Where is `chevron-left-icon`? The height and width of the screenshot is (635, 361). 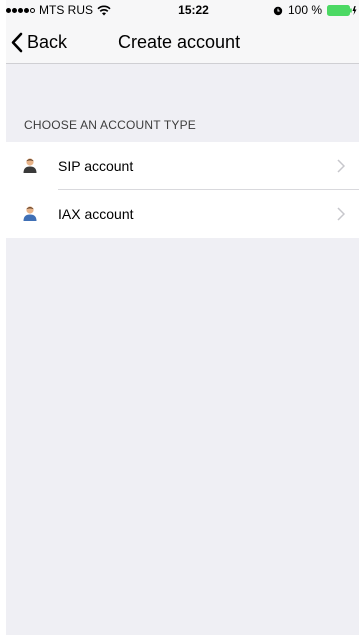 chevron-left-icon is located at coordinates (17, 42).